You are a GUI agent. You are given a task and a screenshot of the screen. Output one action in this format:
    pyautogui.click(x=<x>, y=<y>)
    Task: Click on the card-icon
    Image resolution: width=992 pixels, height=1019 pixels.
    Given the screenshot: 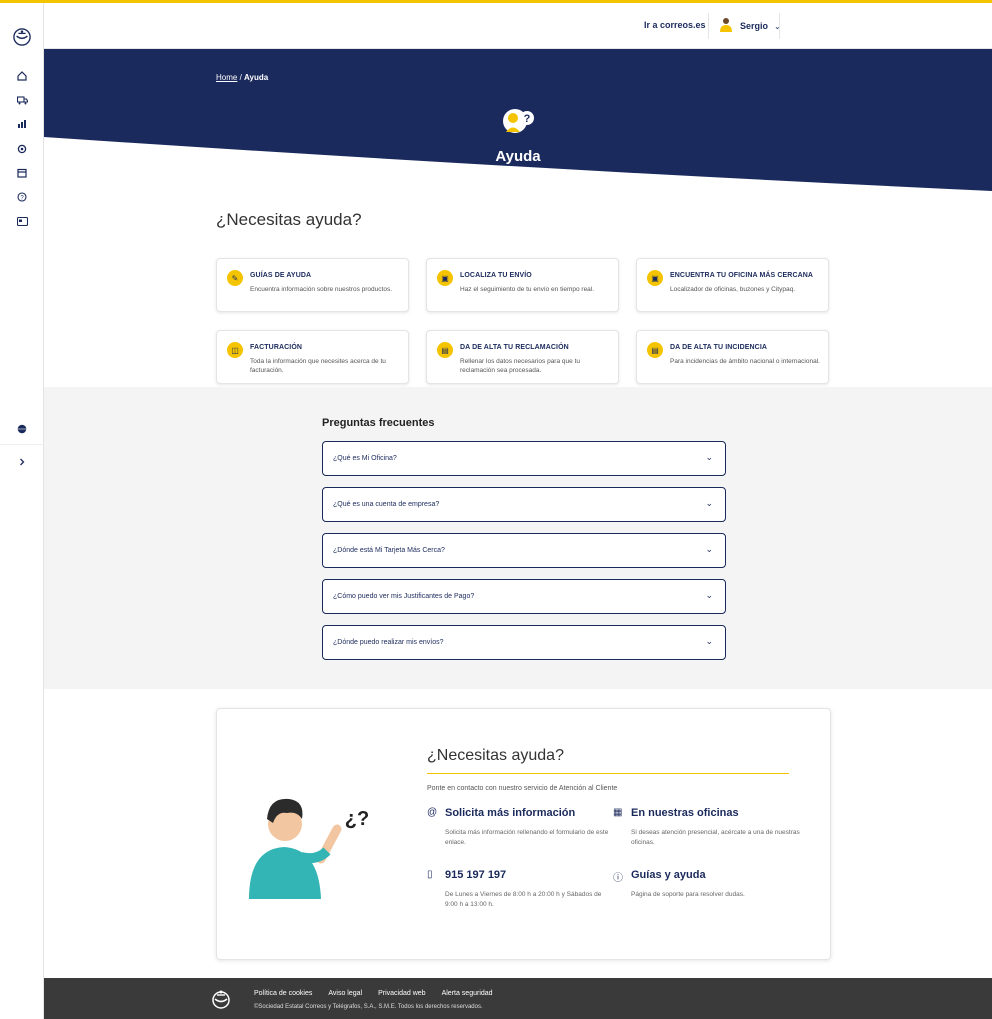 What is the action you would take?
    pyautogui.click(x=22, y=221)
    